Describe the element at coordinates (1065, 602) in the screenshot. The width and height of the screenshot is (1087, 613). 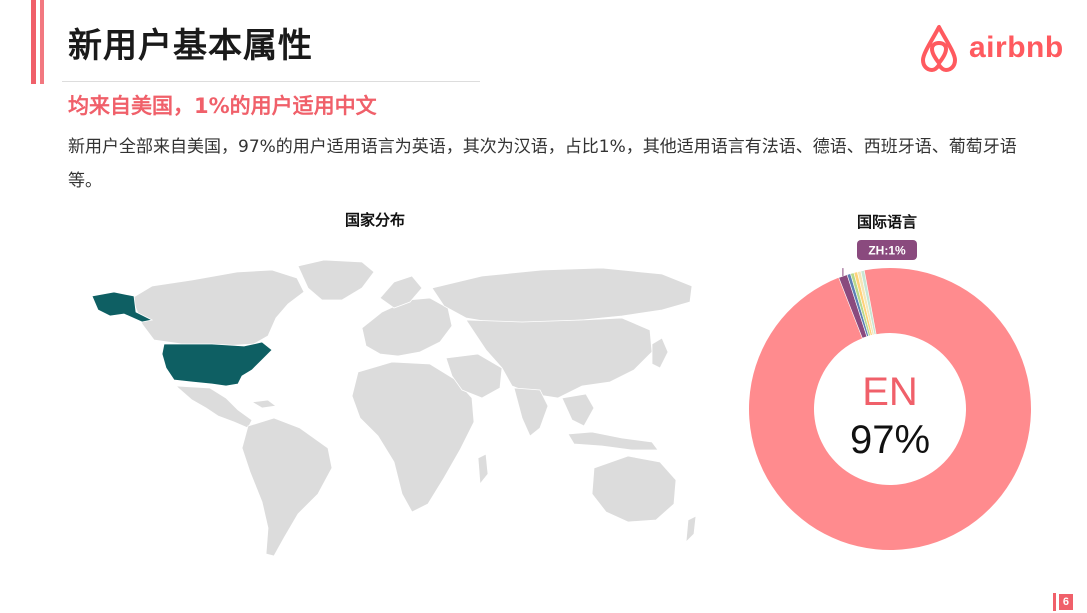
I see `page-number: 6` at that location.